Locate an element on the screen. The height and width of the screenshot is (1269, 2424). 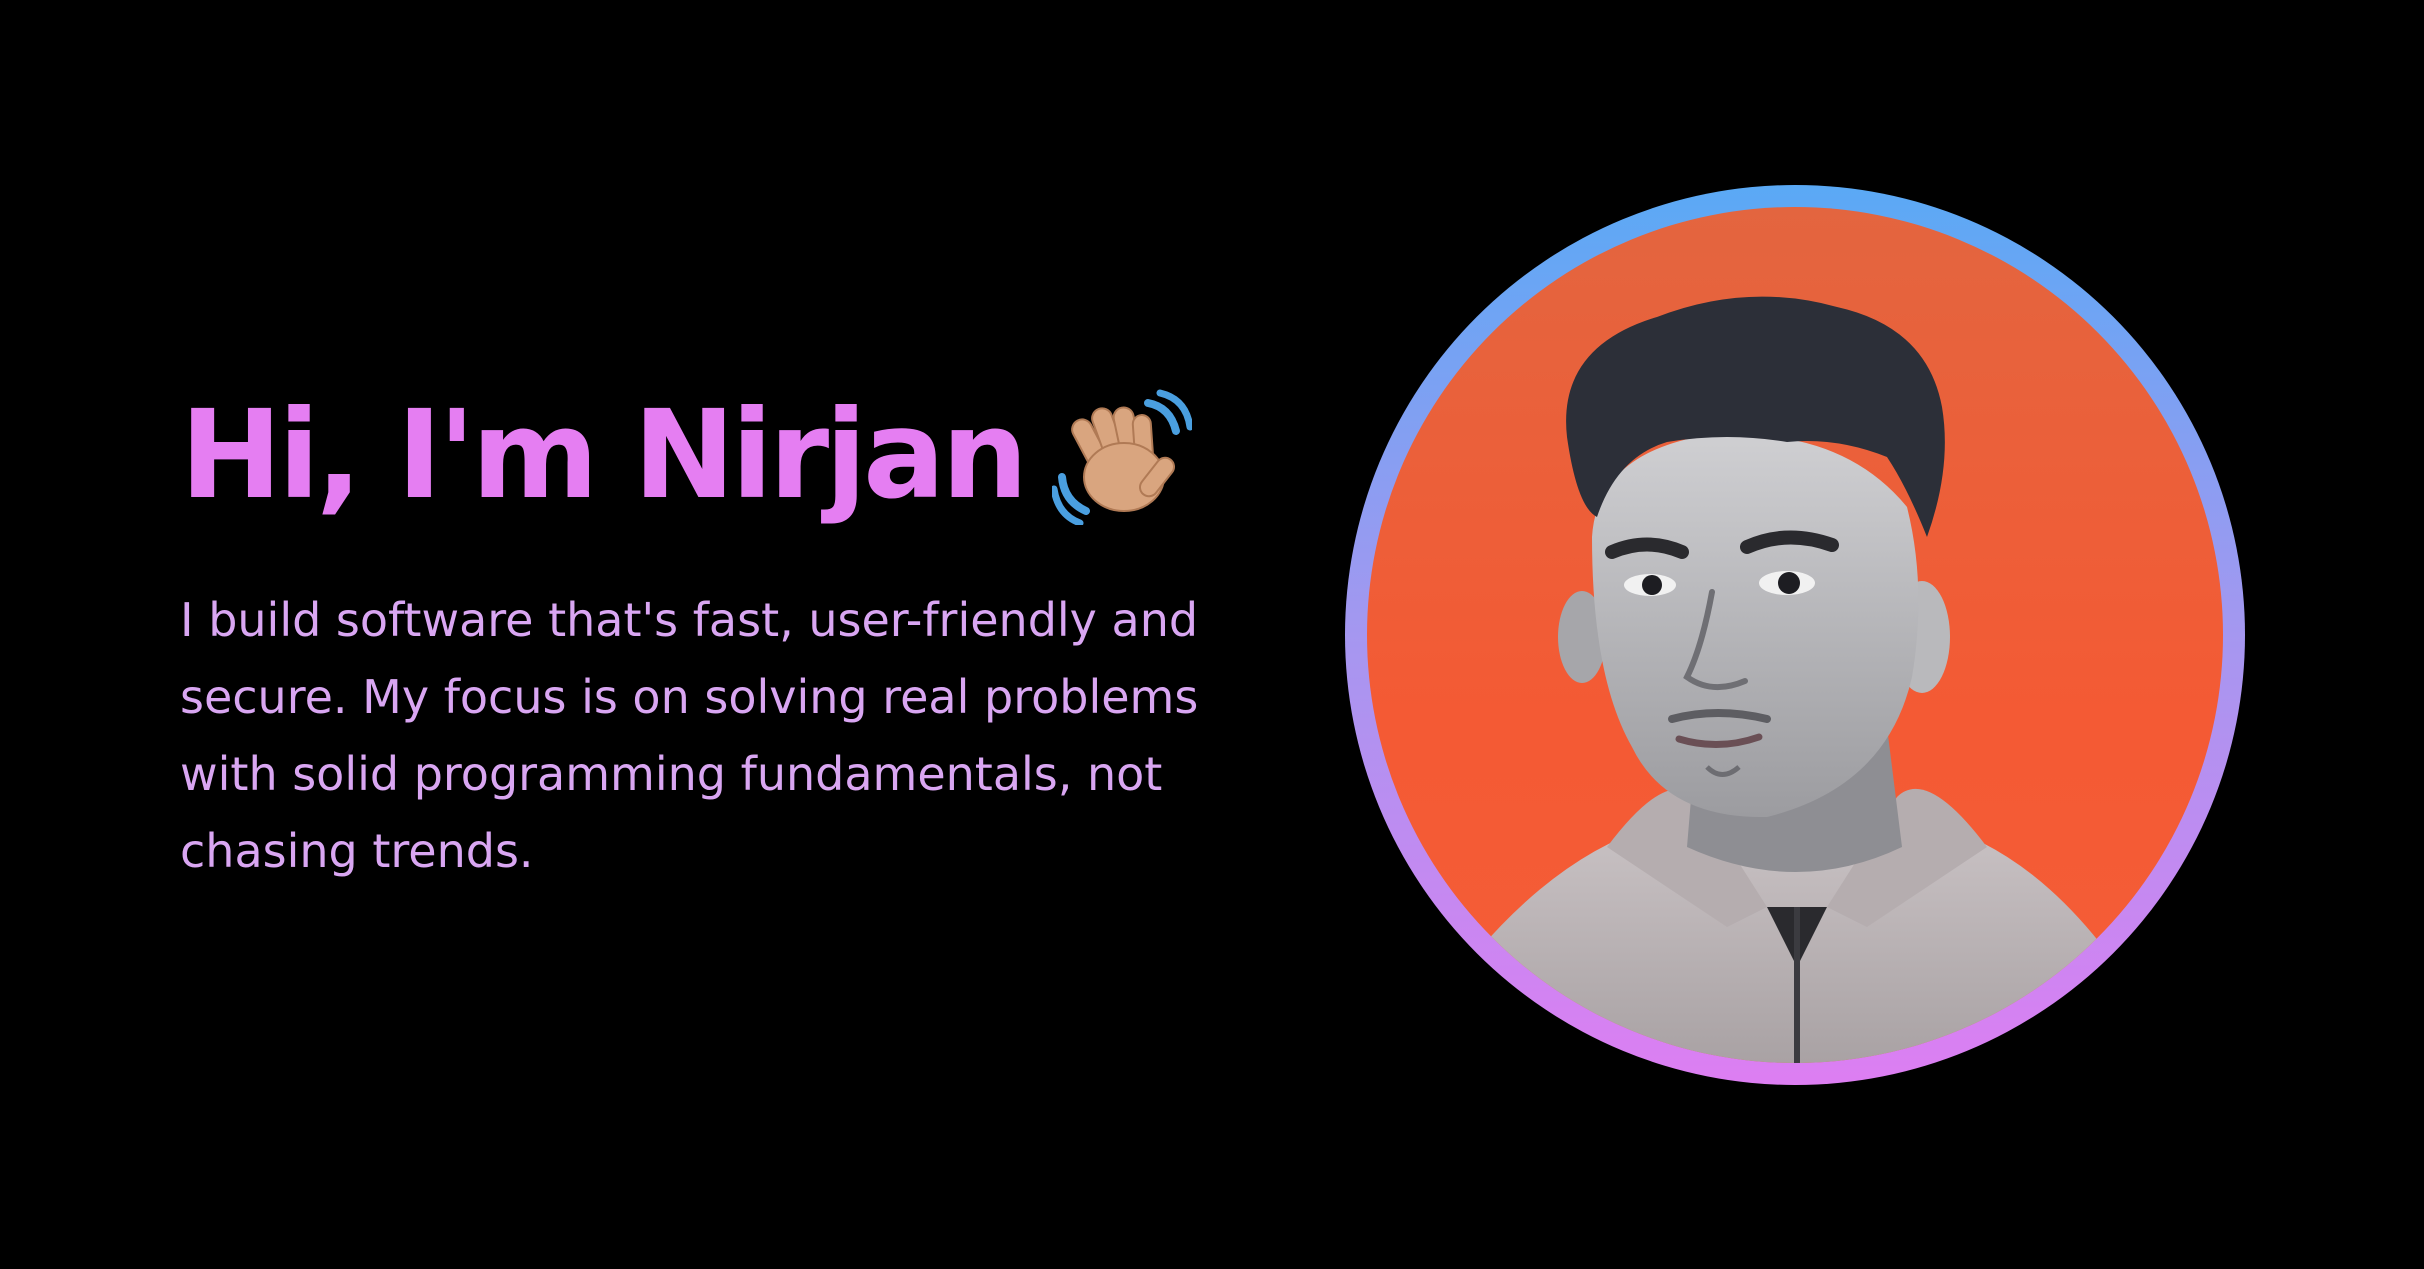
waving-hand-icon is located at coordinates (1122, 456).